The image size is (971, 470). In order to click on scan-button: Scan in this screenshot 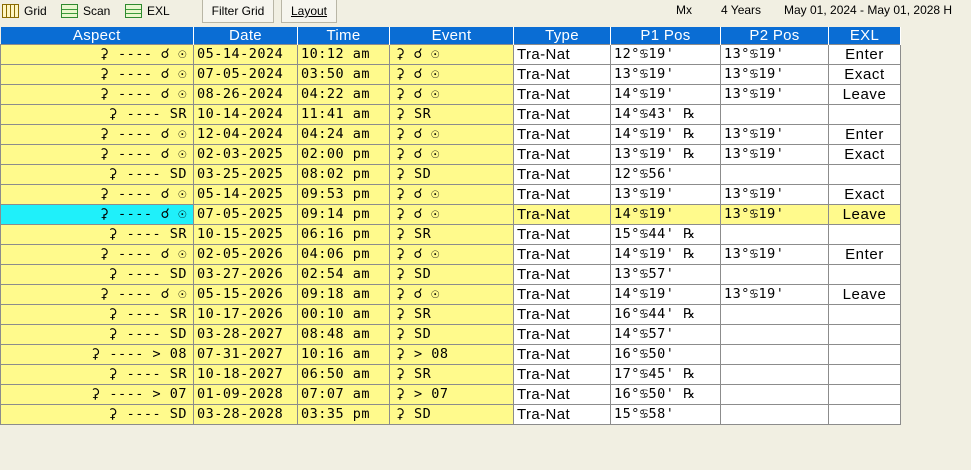, I will do `click(85, 10)`.